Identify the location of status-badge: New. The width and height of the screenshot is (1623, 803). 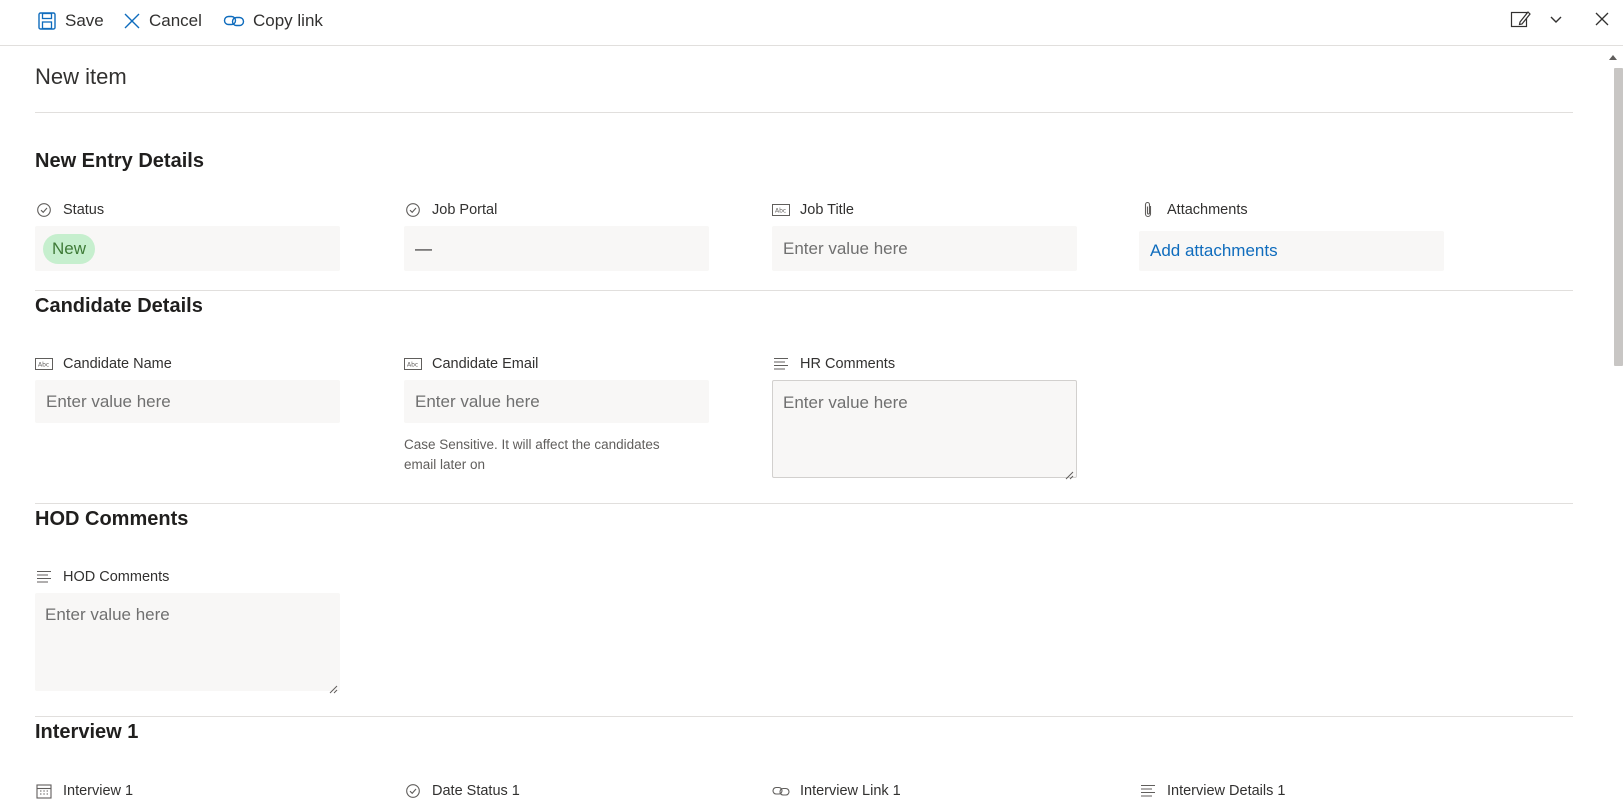
(69, 248).